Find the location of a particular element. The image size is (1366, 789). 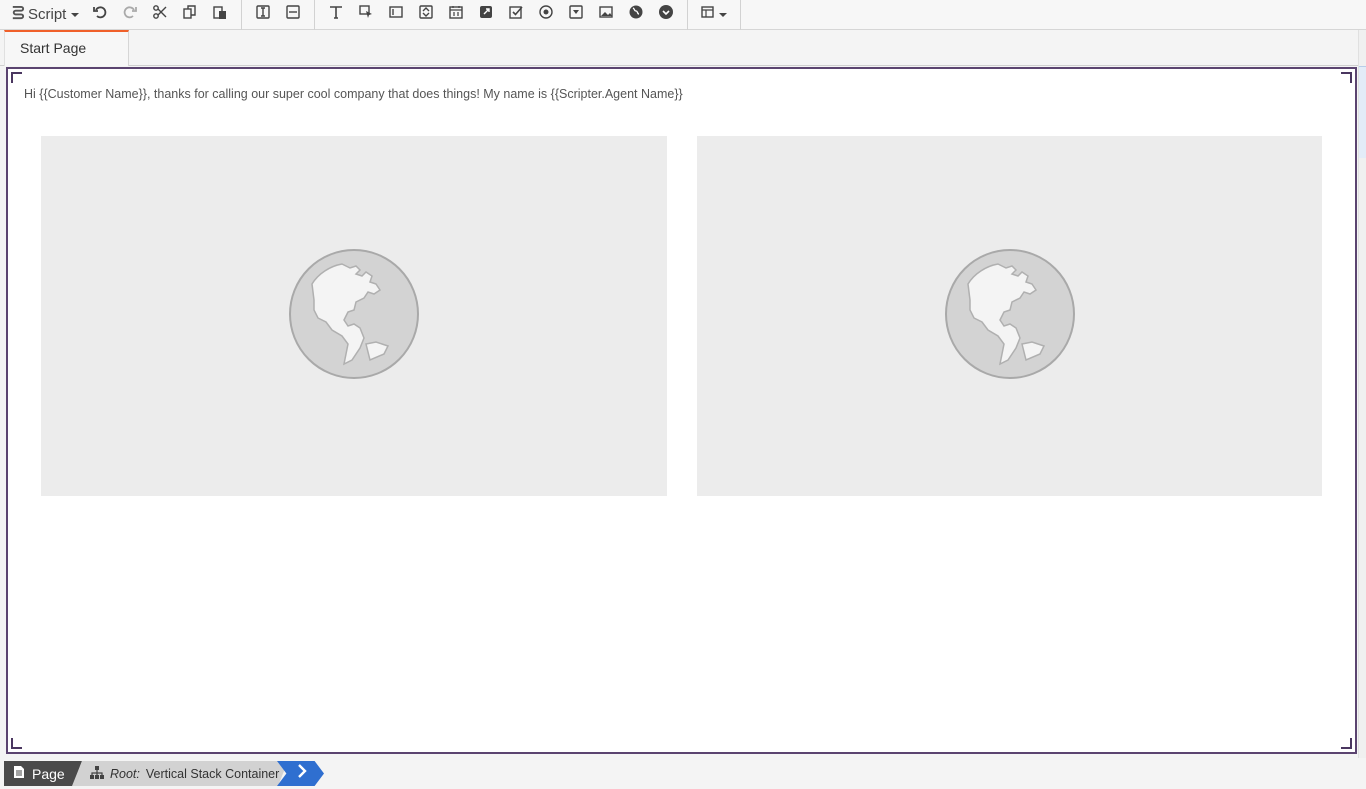

radio-widget-button is located at coordinates (546, 15).